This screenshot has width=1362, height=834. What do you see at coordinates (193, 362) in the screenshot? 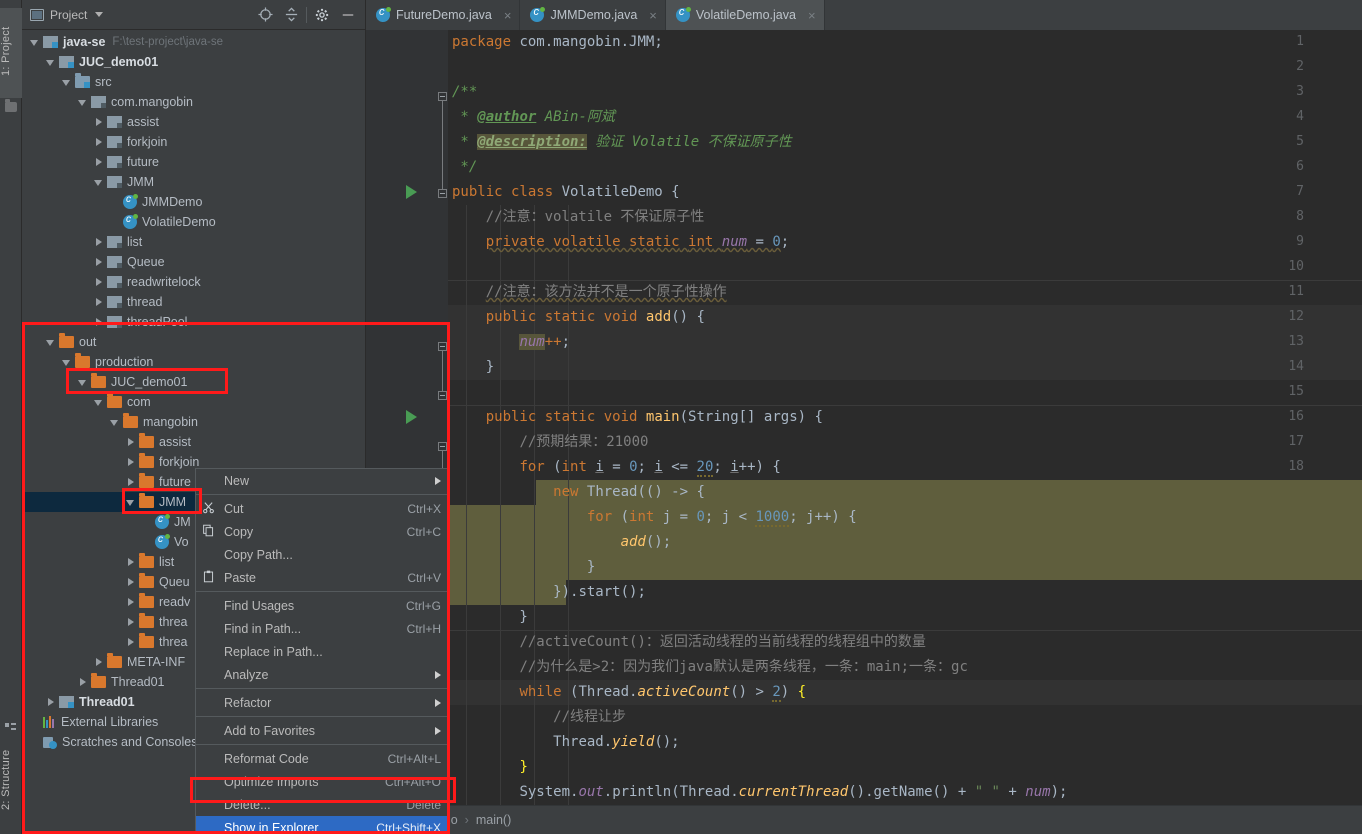
I see `tree-row: production` at bounding box center [193, 362].